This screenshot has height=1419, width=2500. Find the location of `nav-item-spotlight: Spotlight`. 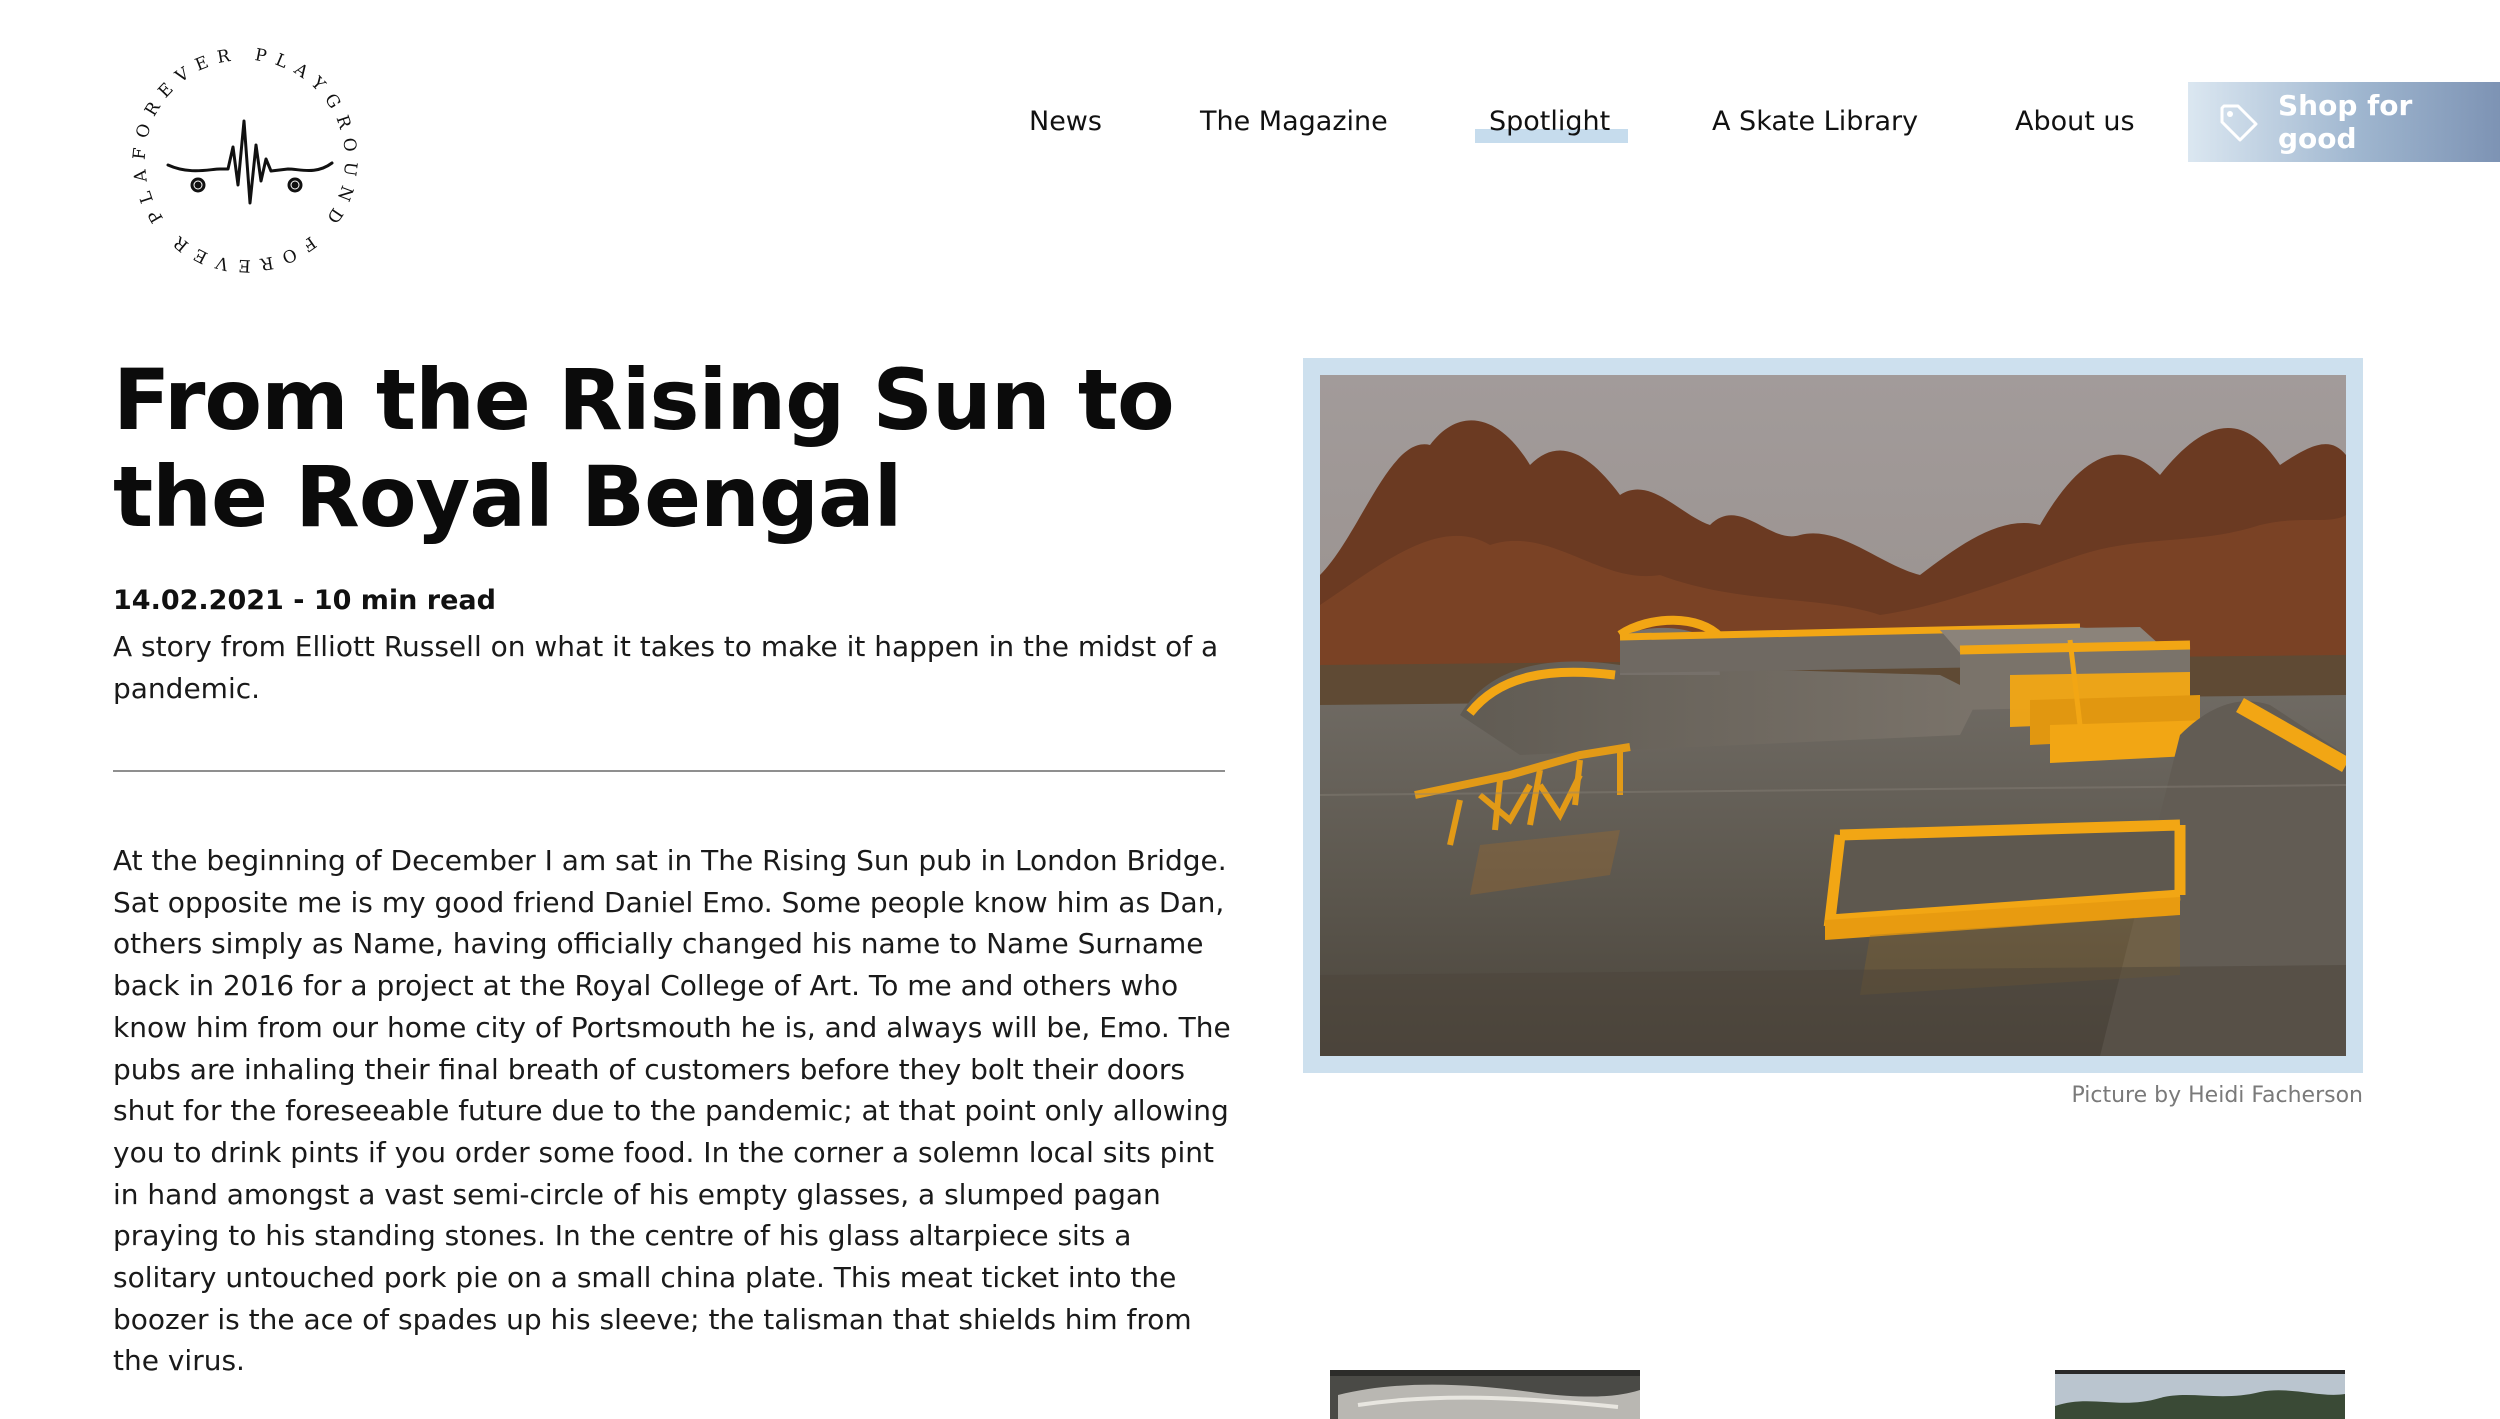

nav-item-spotlight: Spotlight is located at coordinates (1552, 122).